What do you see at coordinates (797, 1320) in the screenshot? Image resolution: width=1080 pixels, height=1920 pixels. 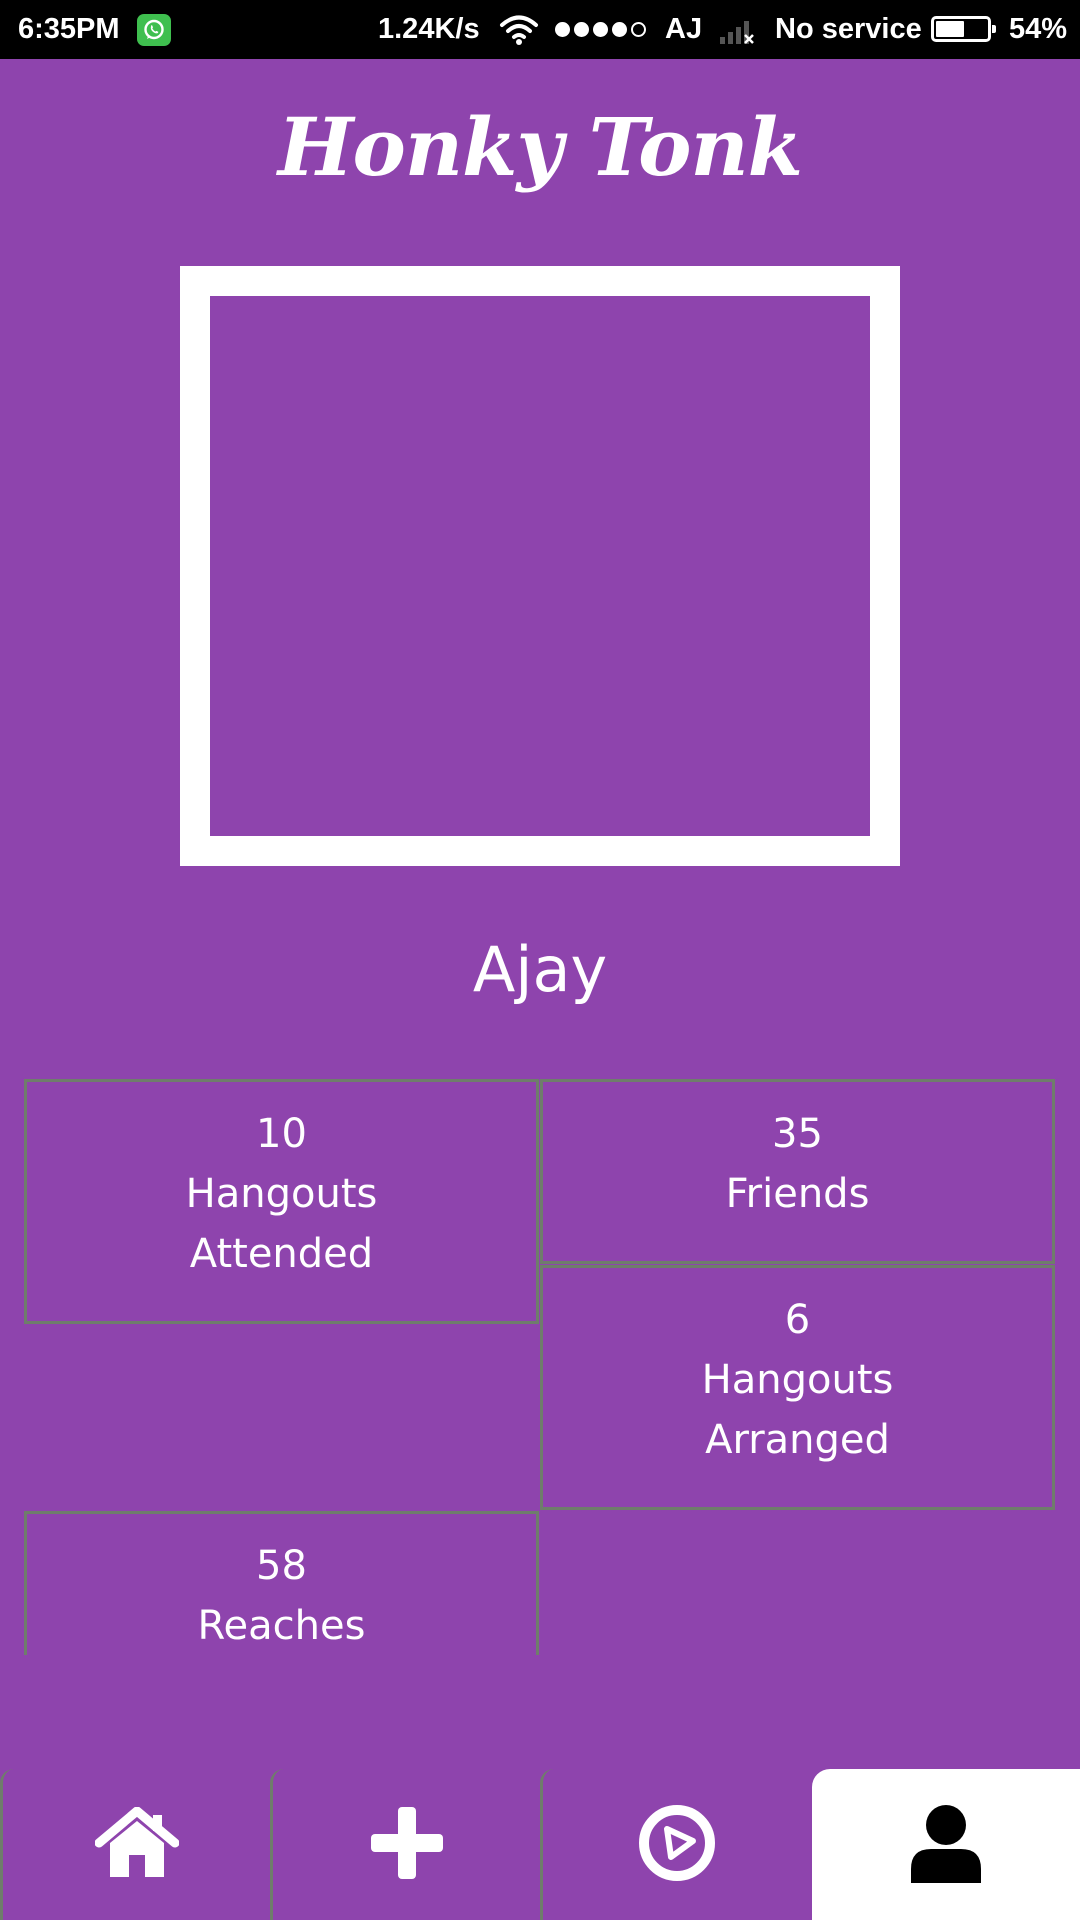 I see `stat-value: 6` at bounding box center [797, 1320].